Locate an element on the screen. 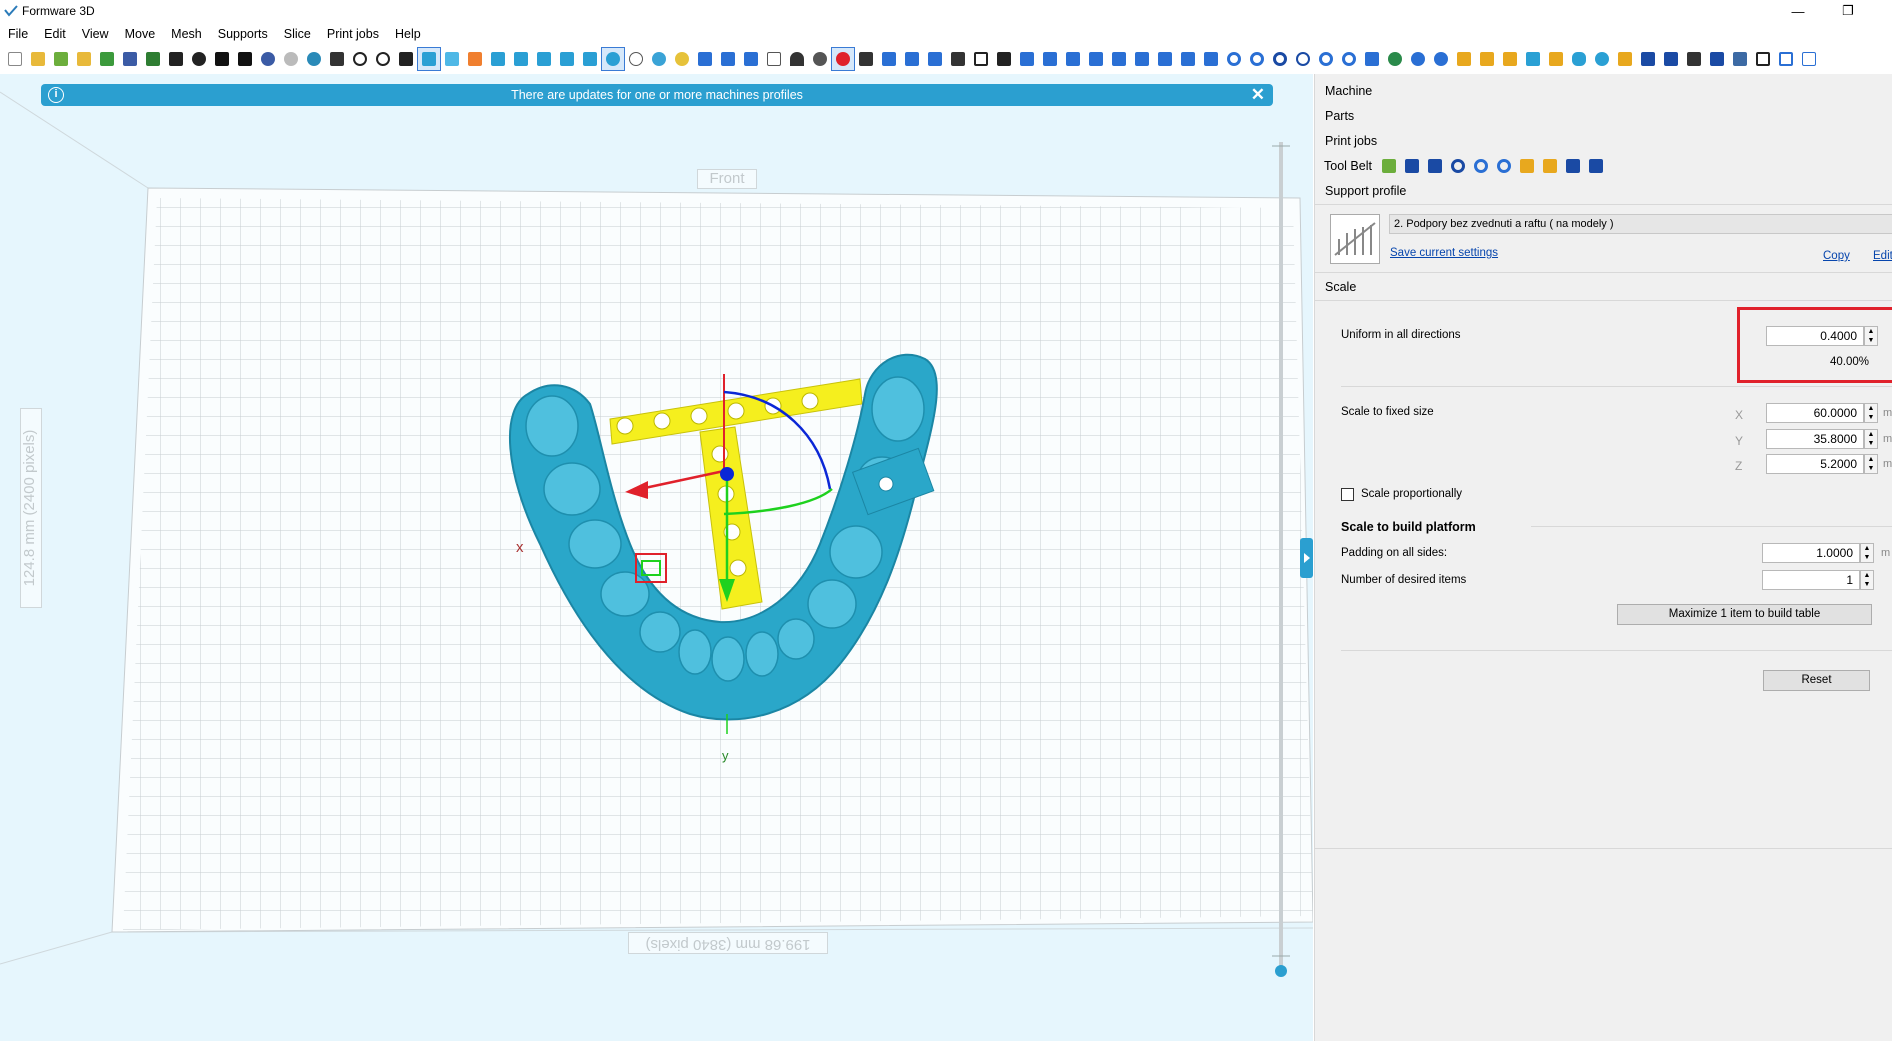 The width and height of the screenshot is (1892, 1041). mirror-icon is located at coordinates (1096, 59).